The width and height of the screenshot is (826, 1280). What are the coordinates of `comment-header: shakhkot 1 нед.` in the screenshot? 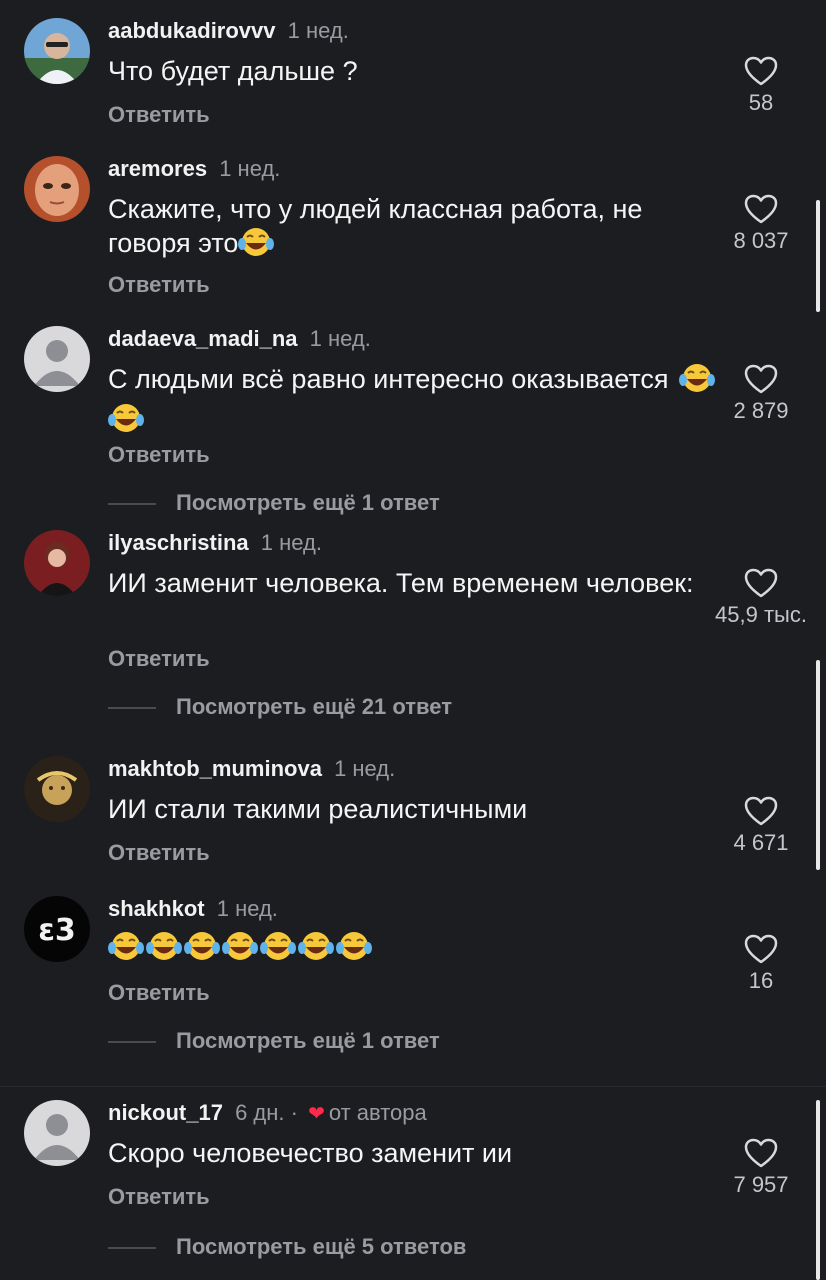 It's located at (193, 909).